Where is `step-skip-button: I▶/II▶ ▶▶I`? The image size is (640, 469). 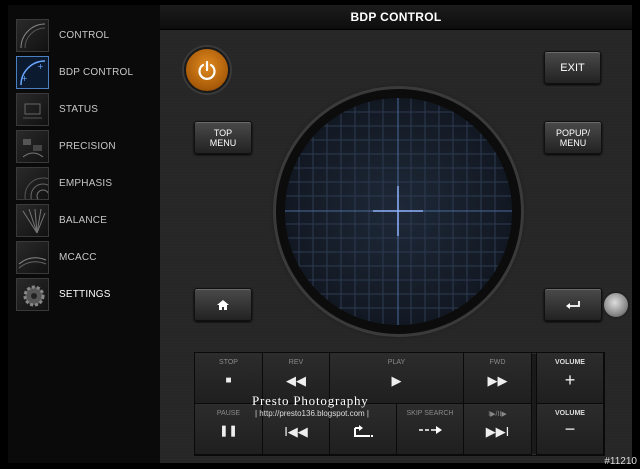
step-skip-button: I▶/II▶ ▶▶I is located at coordinates (498, 429).